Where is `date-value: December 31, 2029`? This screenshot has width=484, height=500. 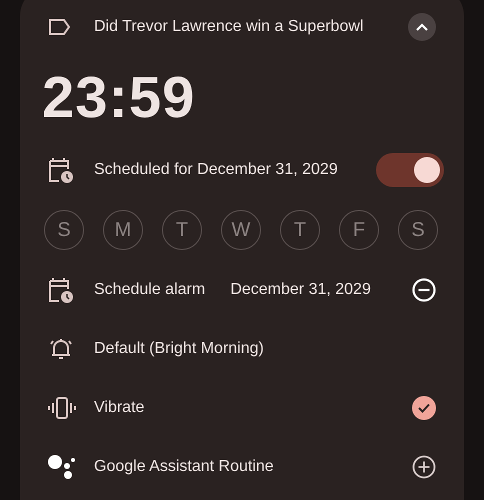
date-value: December 31, 2029 is located at coordinates (300, 289).